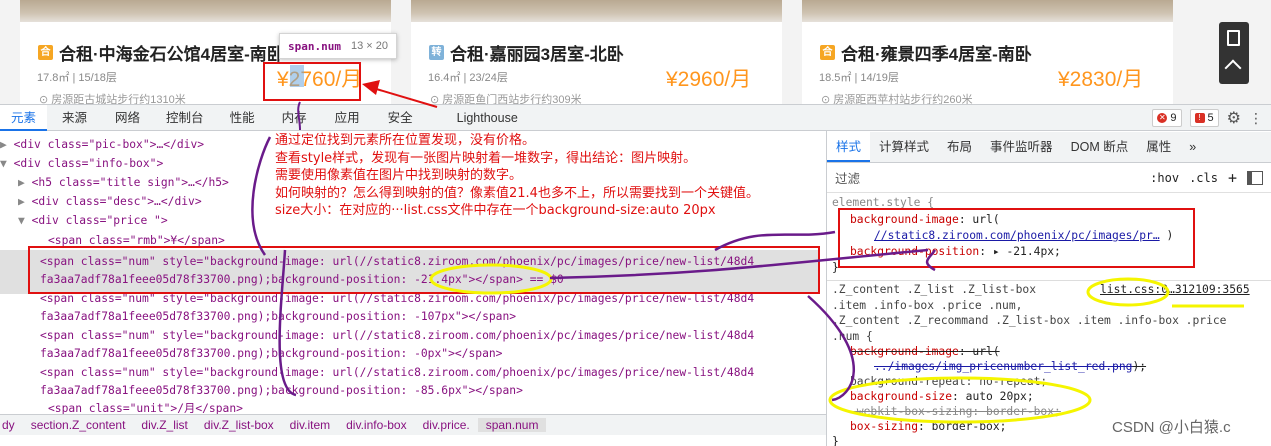  What do you see at coordinates (926, 52) in the screenshot?
I see `listing-title: 合 合租·雍景四季4居室-南卧` at bounding box center [926, 52].